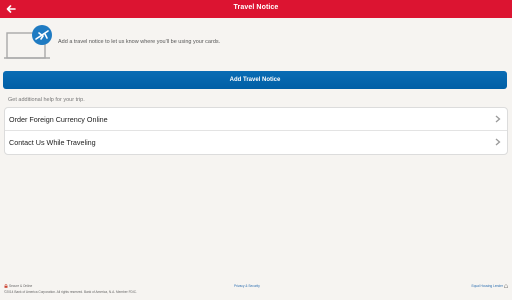 This screenshot has height=300, width=512. Describe the element at coordinates (247, 286) in the screenshot. I see `privacy-security-link: Privacy & Security` at that location.